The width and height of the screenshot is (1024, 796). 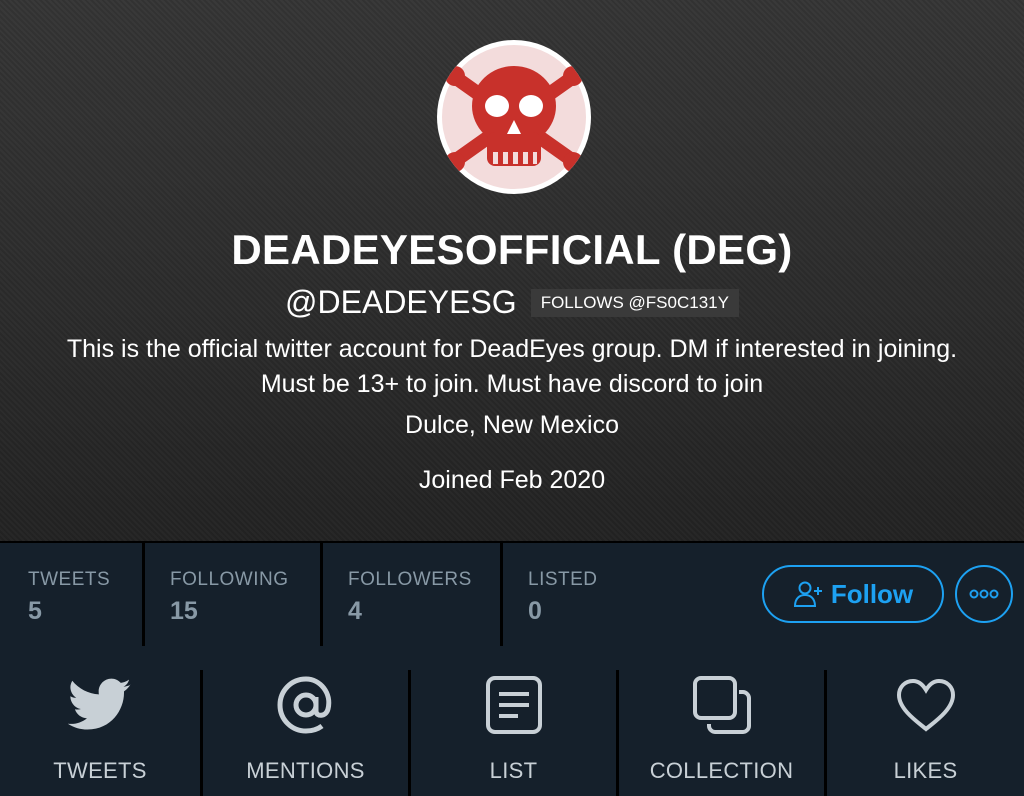 I want to click on more-options-button, so click(x=984, y=594).